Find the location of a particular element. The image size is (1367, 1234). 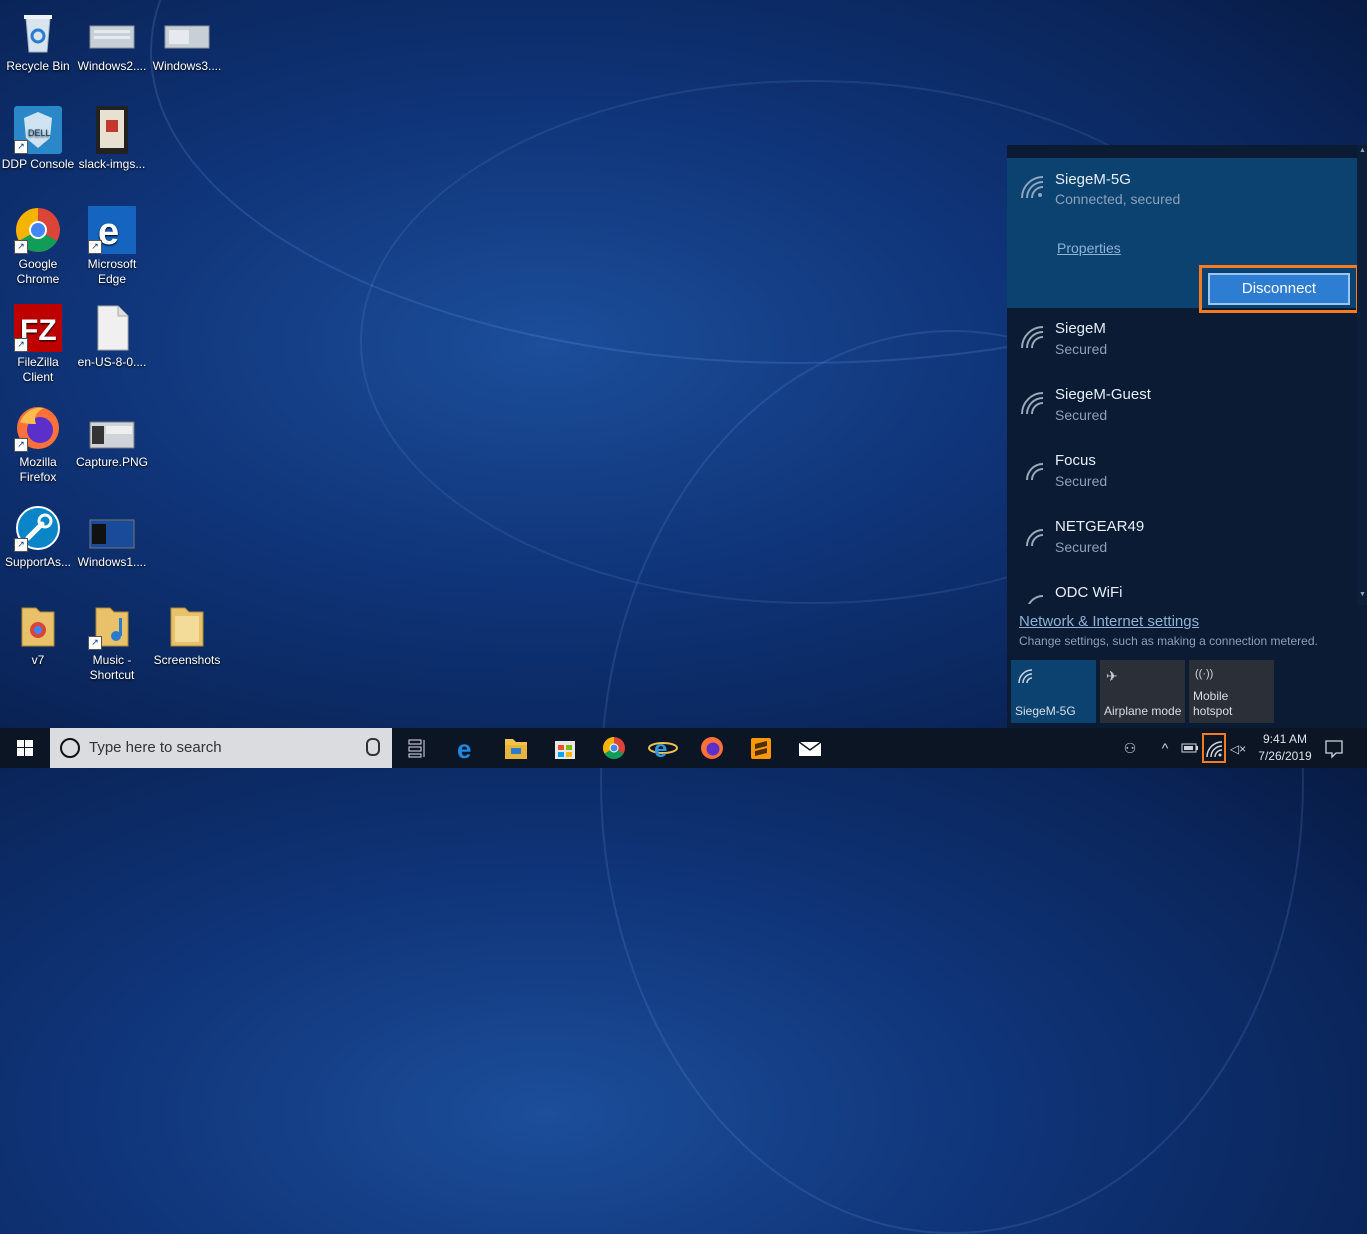

people-button: ⚇ is located at coordinates (1130, 748).